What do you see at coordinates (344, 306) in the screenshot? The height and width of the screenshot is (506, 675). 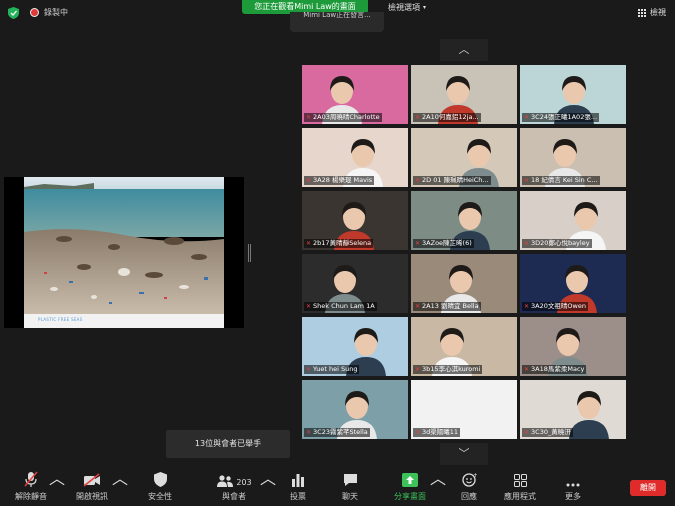 I see `participant-name: Shek Chun Lam 1A` at bounding box center [344, 306].